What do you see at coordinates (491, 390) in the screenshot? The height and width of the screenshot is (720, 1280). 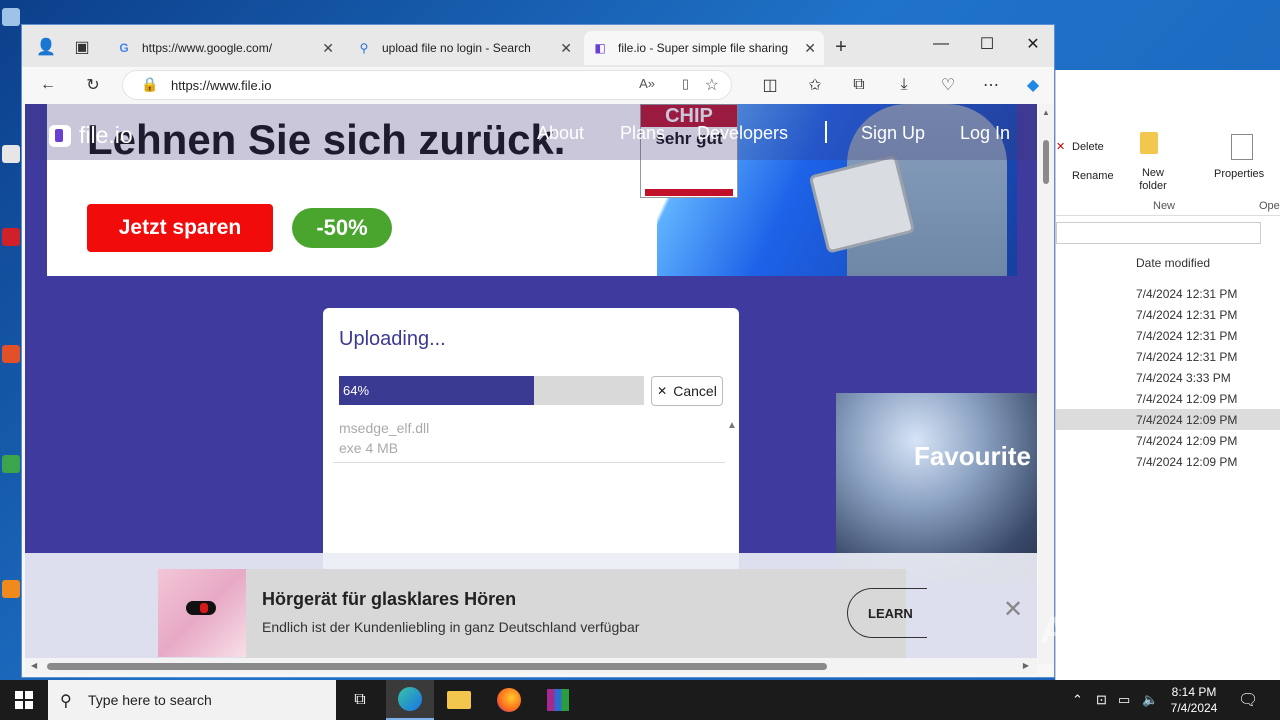 I see `upload-progress-bar: 64%` at bounding box center [491, 390].